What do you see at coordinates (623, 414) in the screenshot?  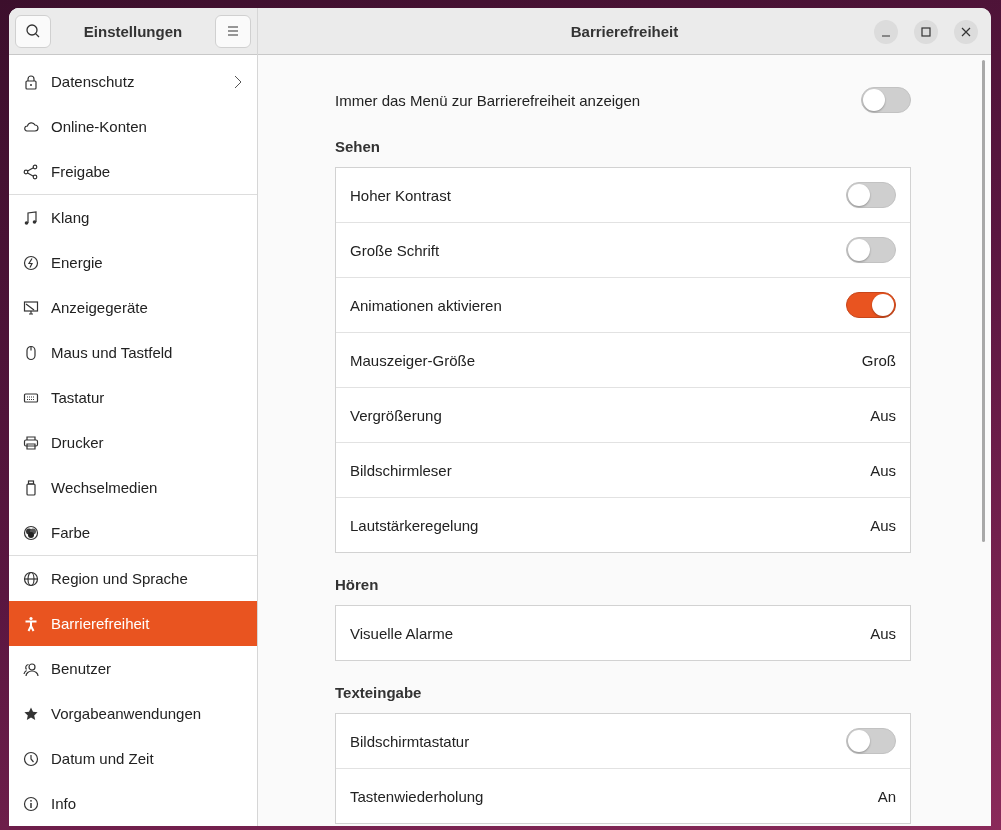 I see `settings-row: Vergrößerung Aus` at bounding box center [623, 414].